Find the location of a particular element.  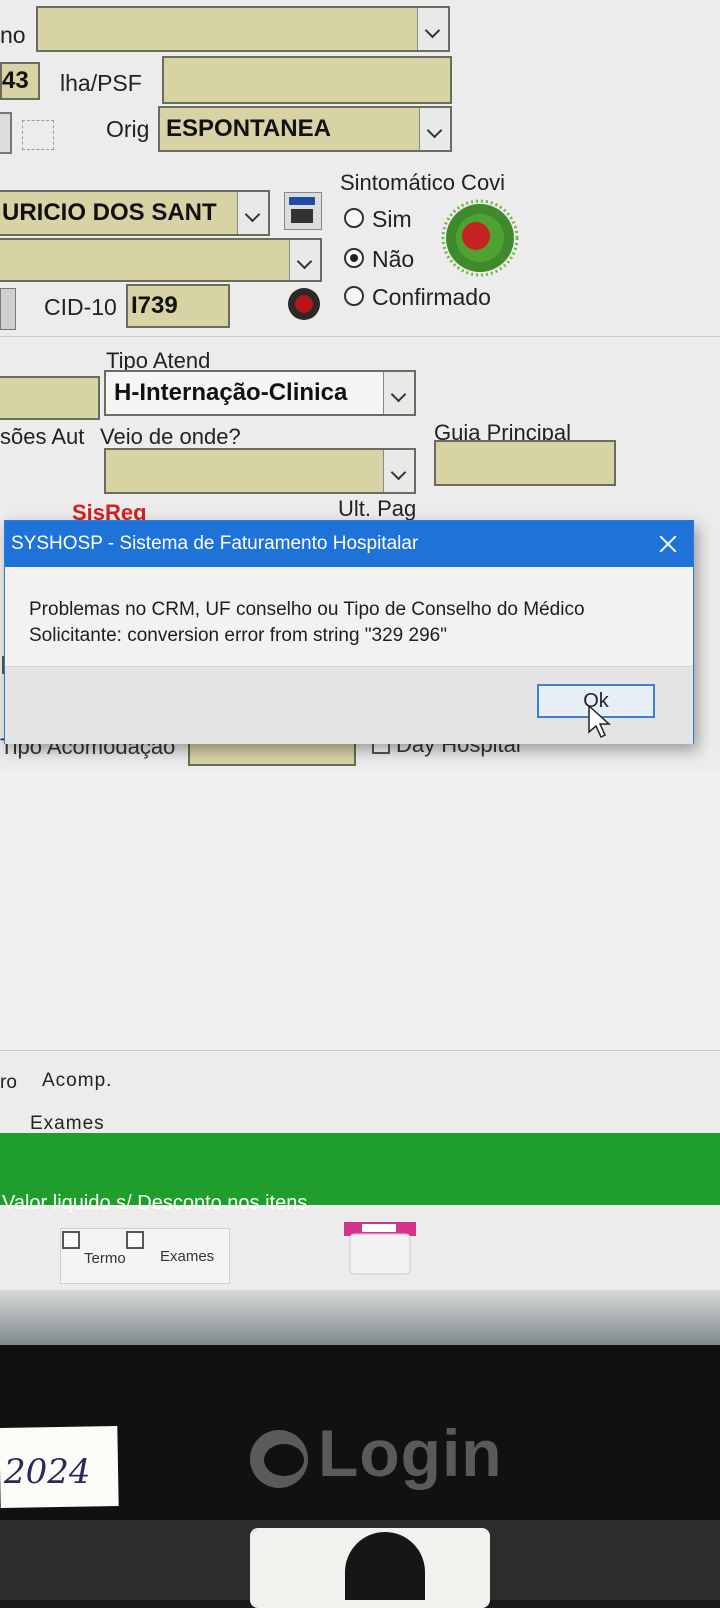

section-divider is located at coordinates (360, 336).